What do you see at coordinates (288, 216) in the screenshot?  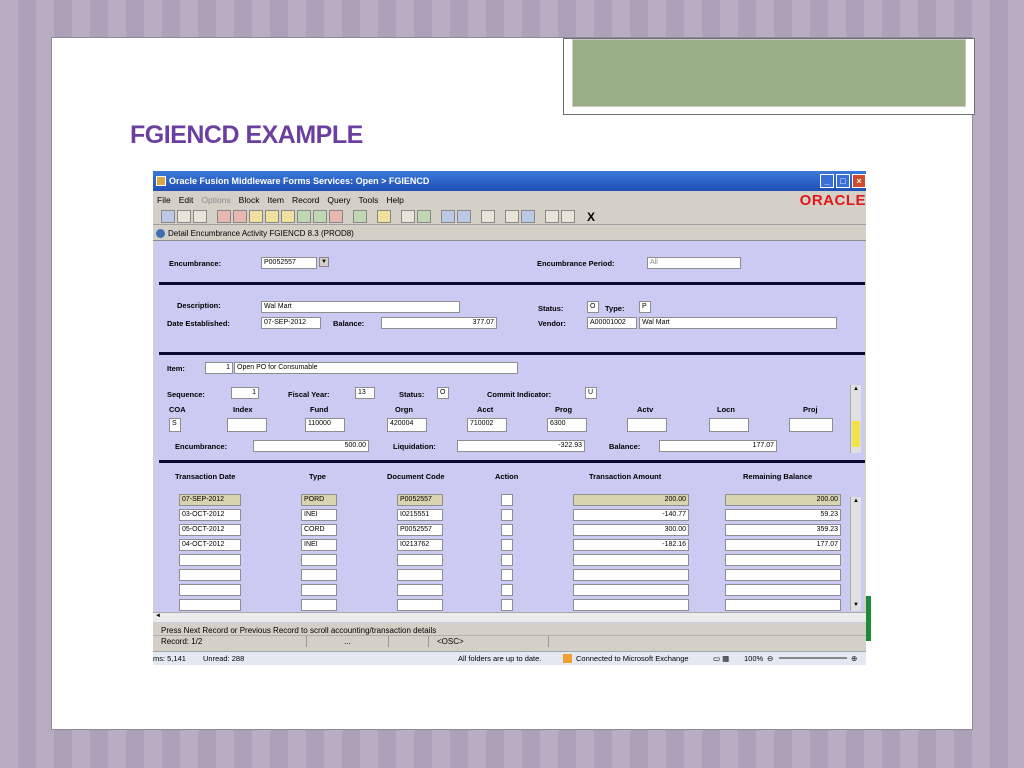 I see `previous-record-icon` at bounding box center [288, 216].